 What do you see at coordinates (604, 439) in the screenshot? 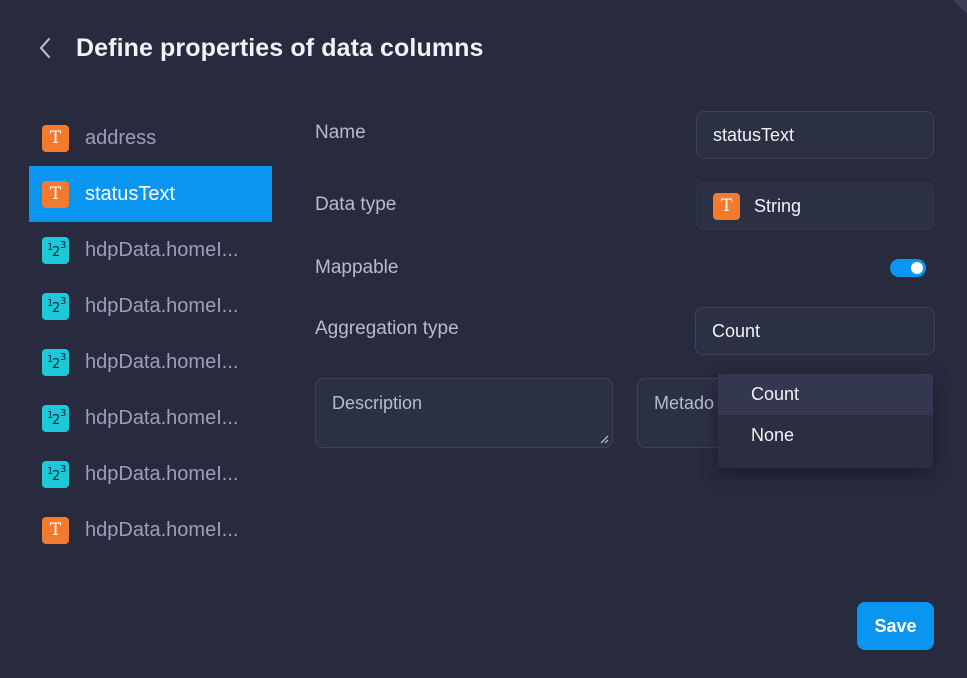
I see `resize-handle-icon` at bounding box center [604, 439].